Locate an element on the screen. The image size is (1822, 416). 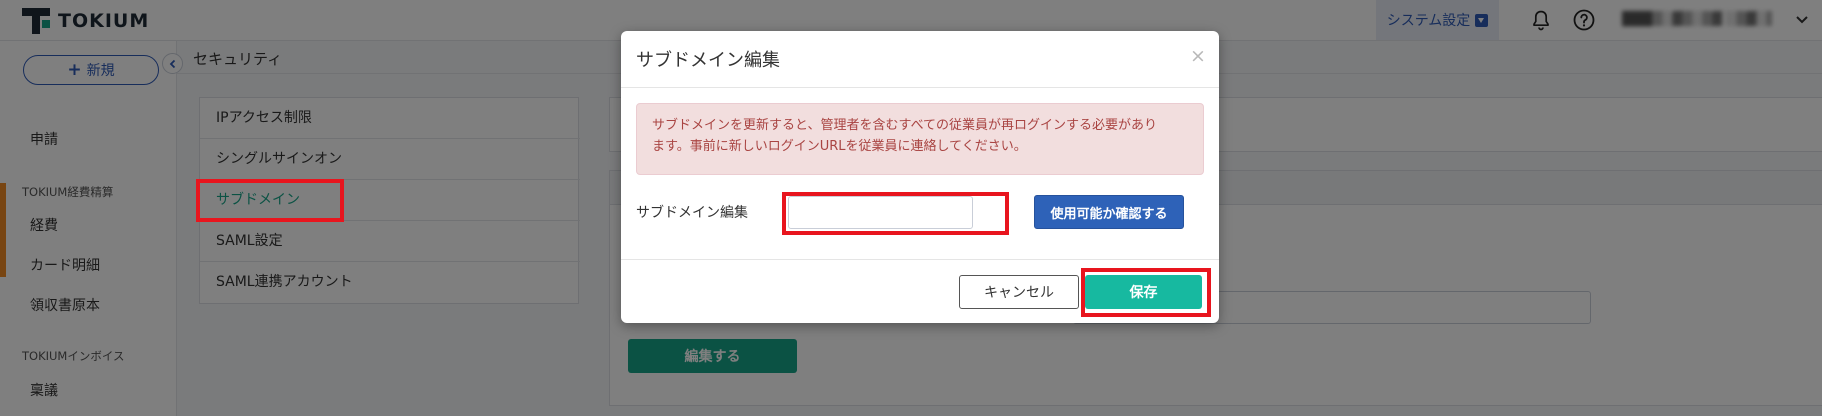
modal-footer-divider is located at coordinates (920, 259).